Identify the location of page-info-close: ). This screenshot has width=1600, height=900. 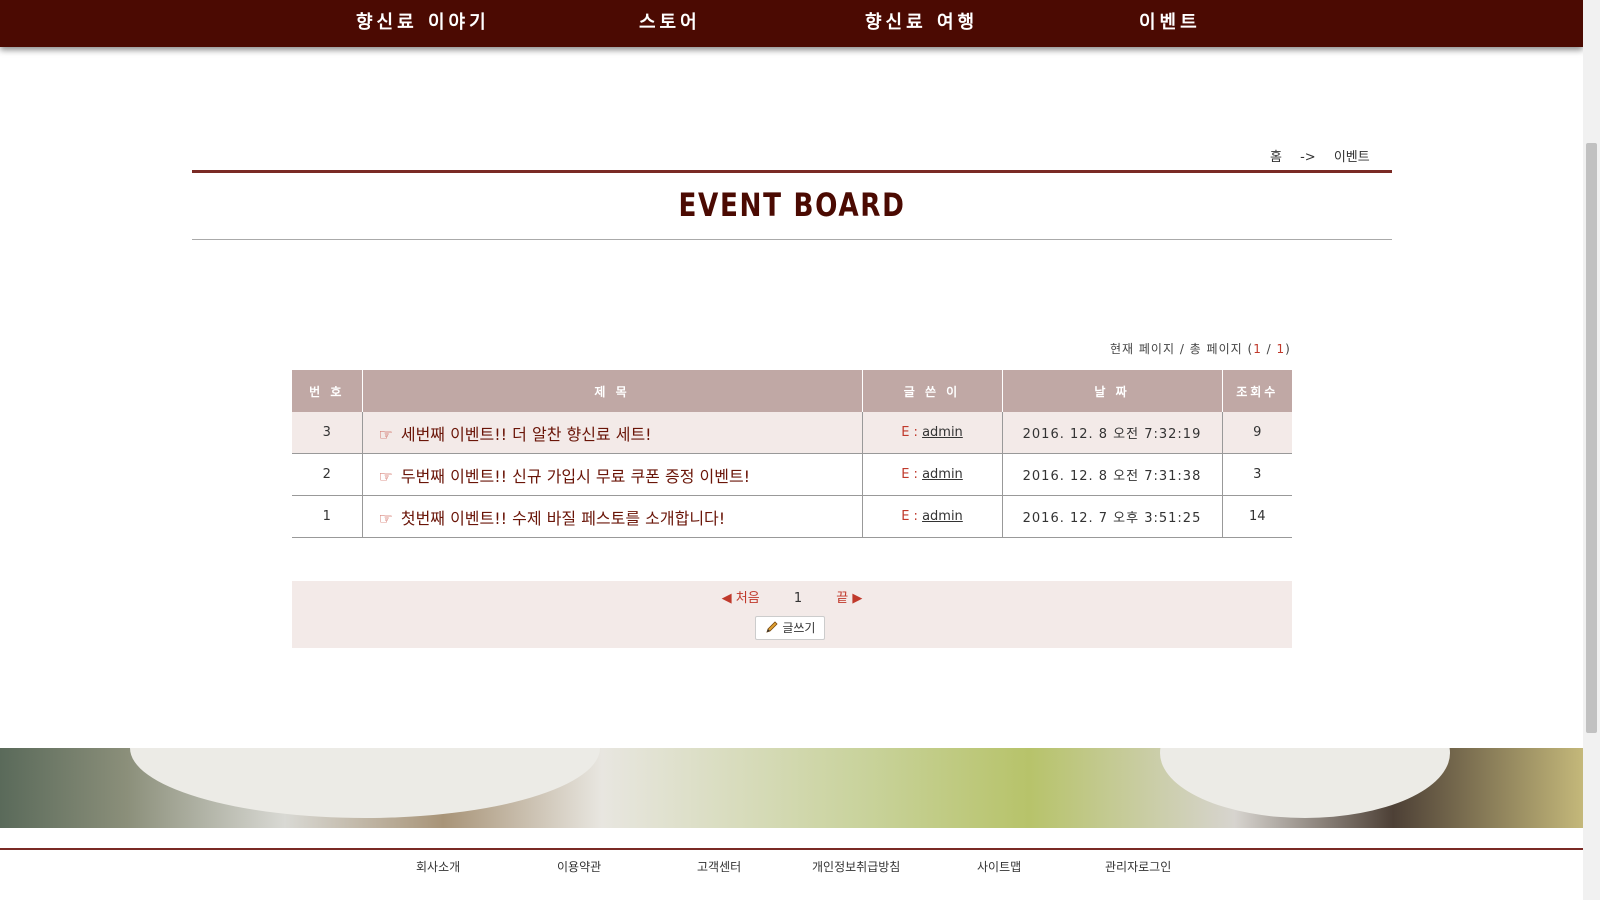
(1288, 349).